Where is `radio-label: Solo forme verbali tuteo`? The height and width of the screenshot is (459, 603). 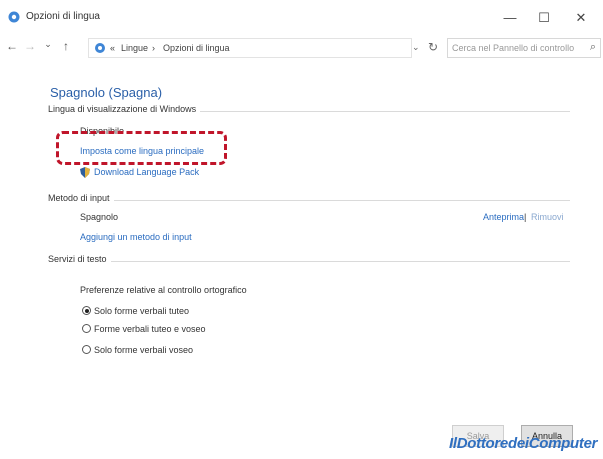
radio-label: Solo forme verbali tuteo is located at coordinates (141, 311).